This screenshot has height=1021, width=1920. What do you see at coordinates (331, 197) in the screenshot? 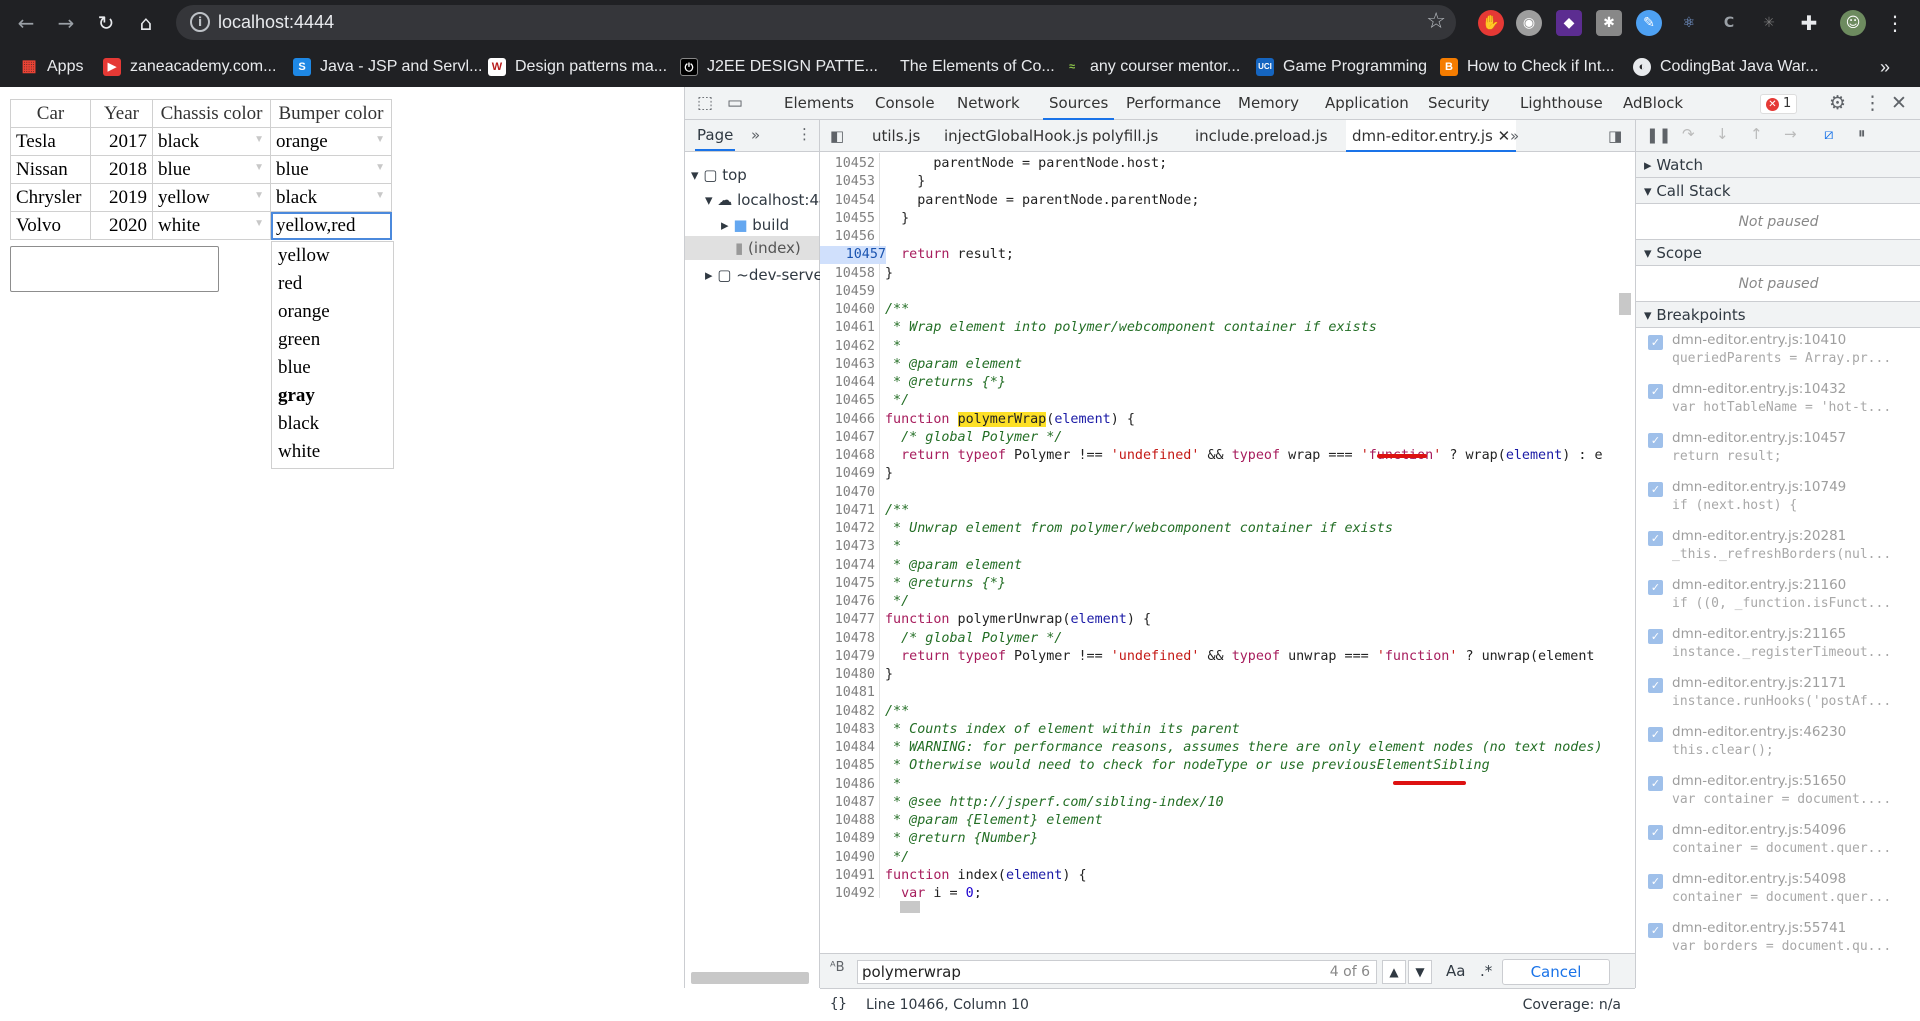
I see `cell-bumper: black ▼` at bounding box center [331, 197].